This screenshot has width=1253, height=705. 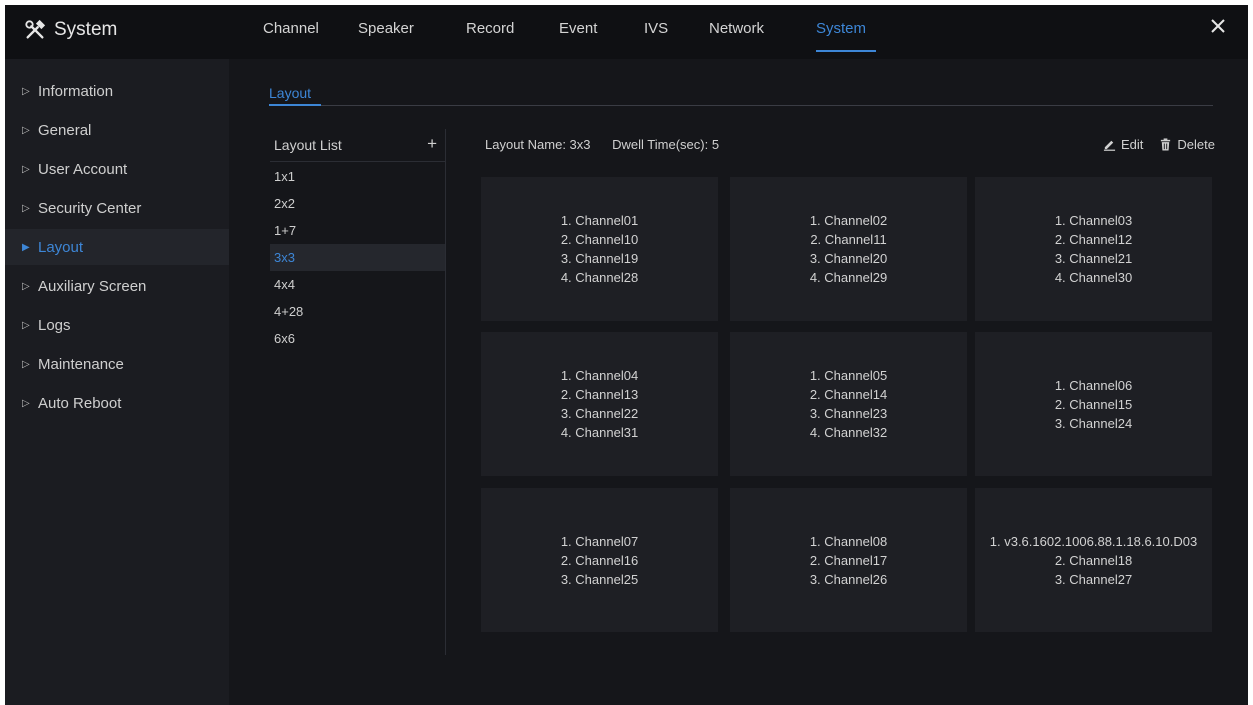 I want to click on layout-list-header: Layout List +, so click(x=357, y=145).